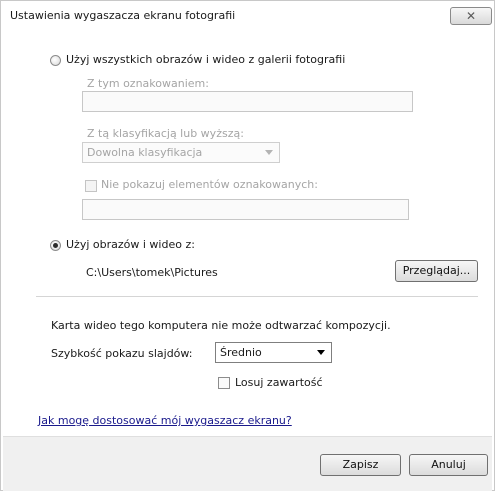 The height and width of the screenshot is (491, 495). I want to click on exclude-tagged-input, so click(245, 209).